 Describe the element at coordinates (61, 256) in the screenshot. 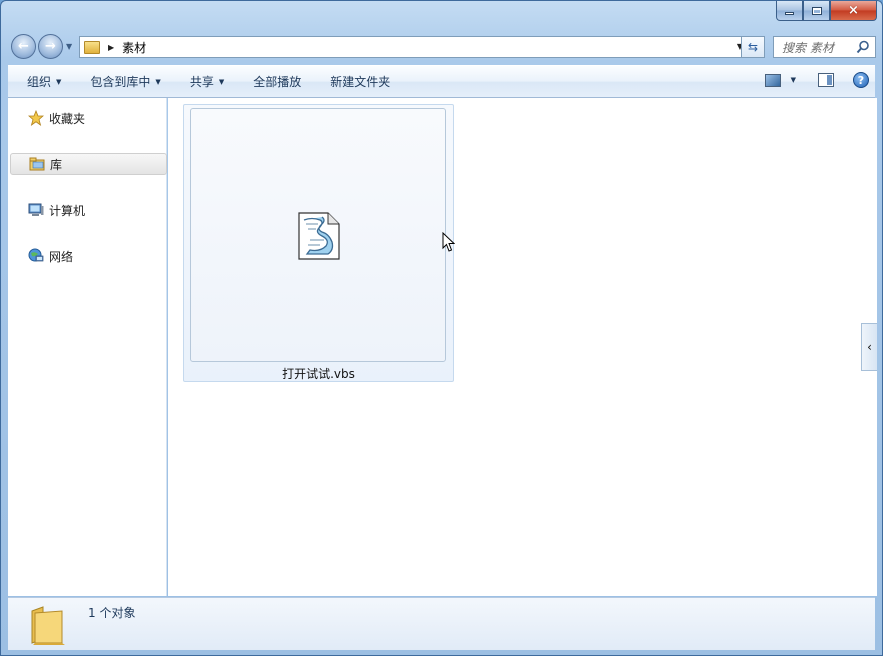

I see `sidebar-item-label: 网络` at that location.